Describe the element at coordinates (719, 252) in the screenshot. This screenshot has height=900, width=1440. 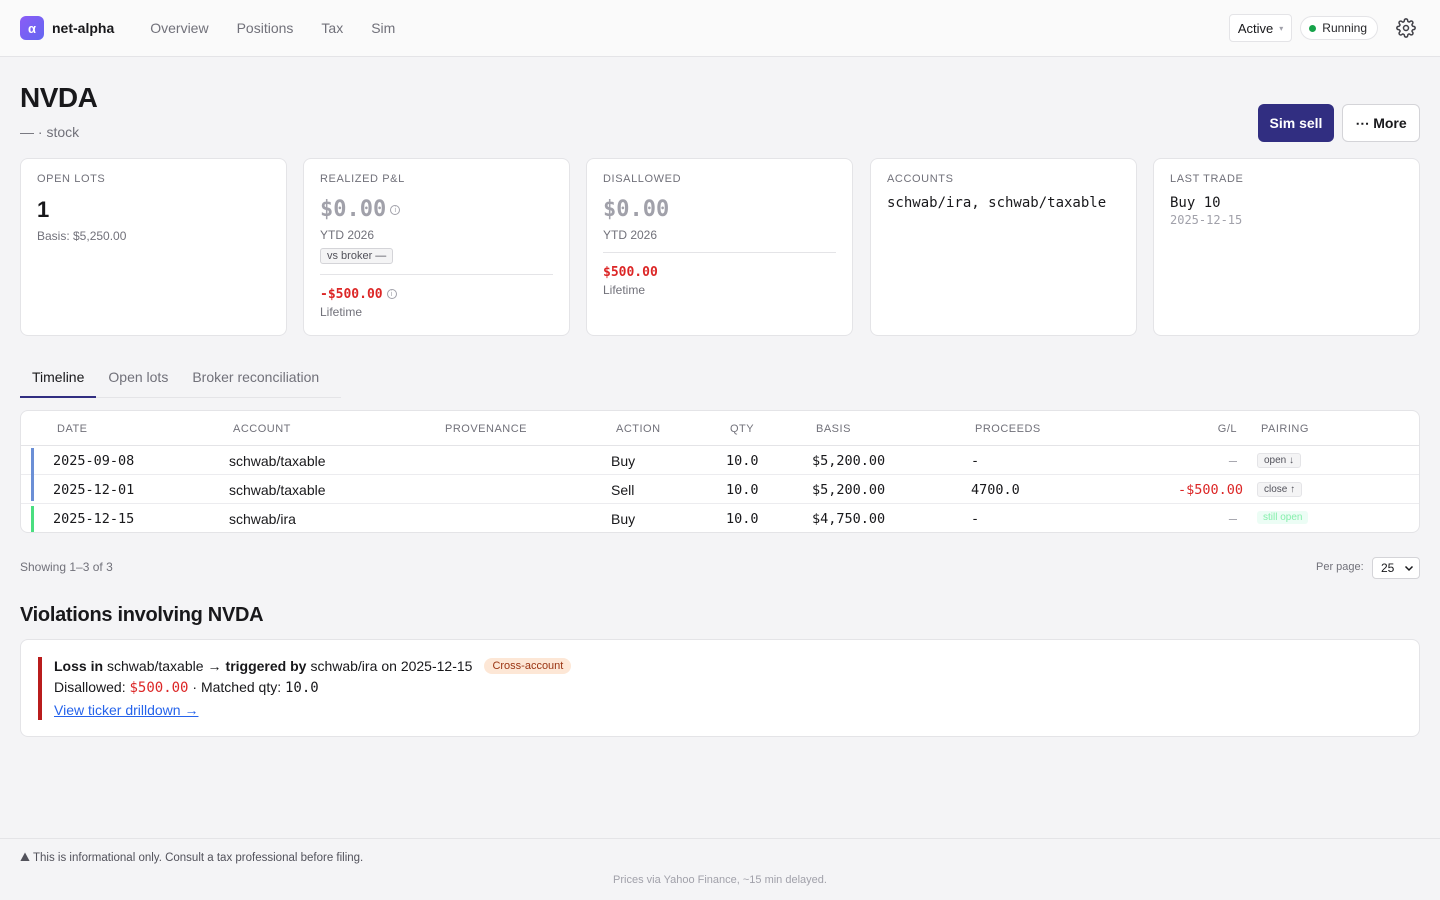
I see `divider` at that location.